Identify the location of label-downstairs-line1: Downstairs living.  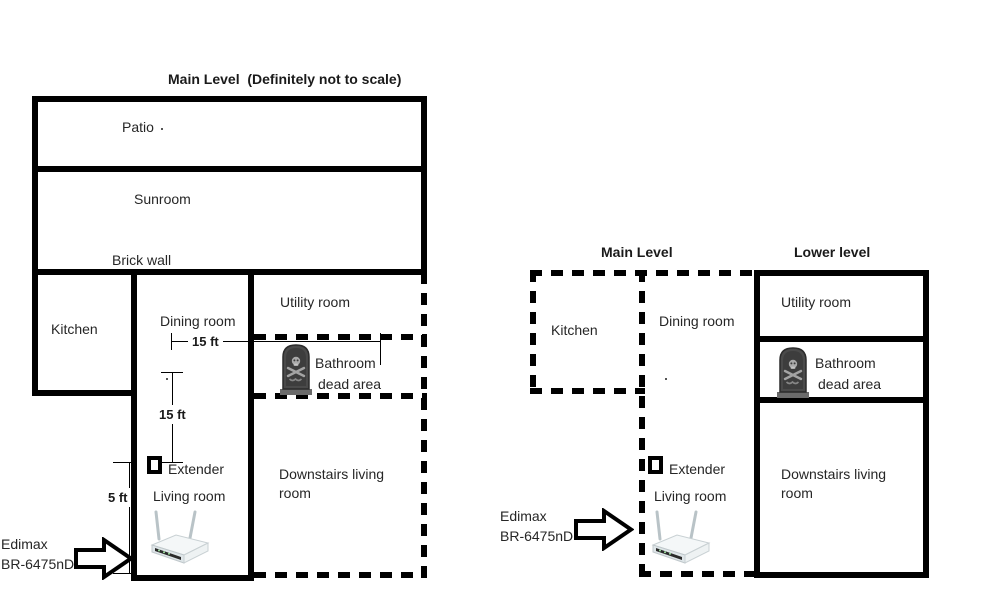
(332, 474).